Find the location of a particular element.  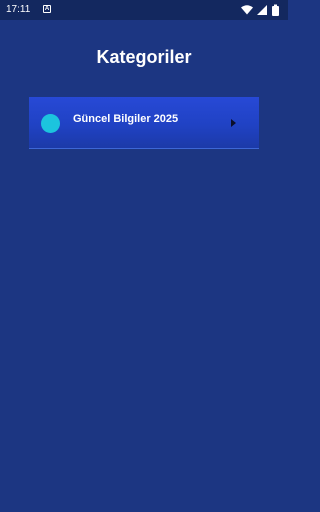

category-item-guncel-bilgiler: Güncel Bilgiler 2025 is located at coordinates (144, 123).